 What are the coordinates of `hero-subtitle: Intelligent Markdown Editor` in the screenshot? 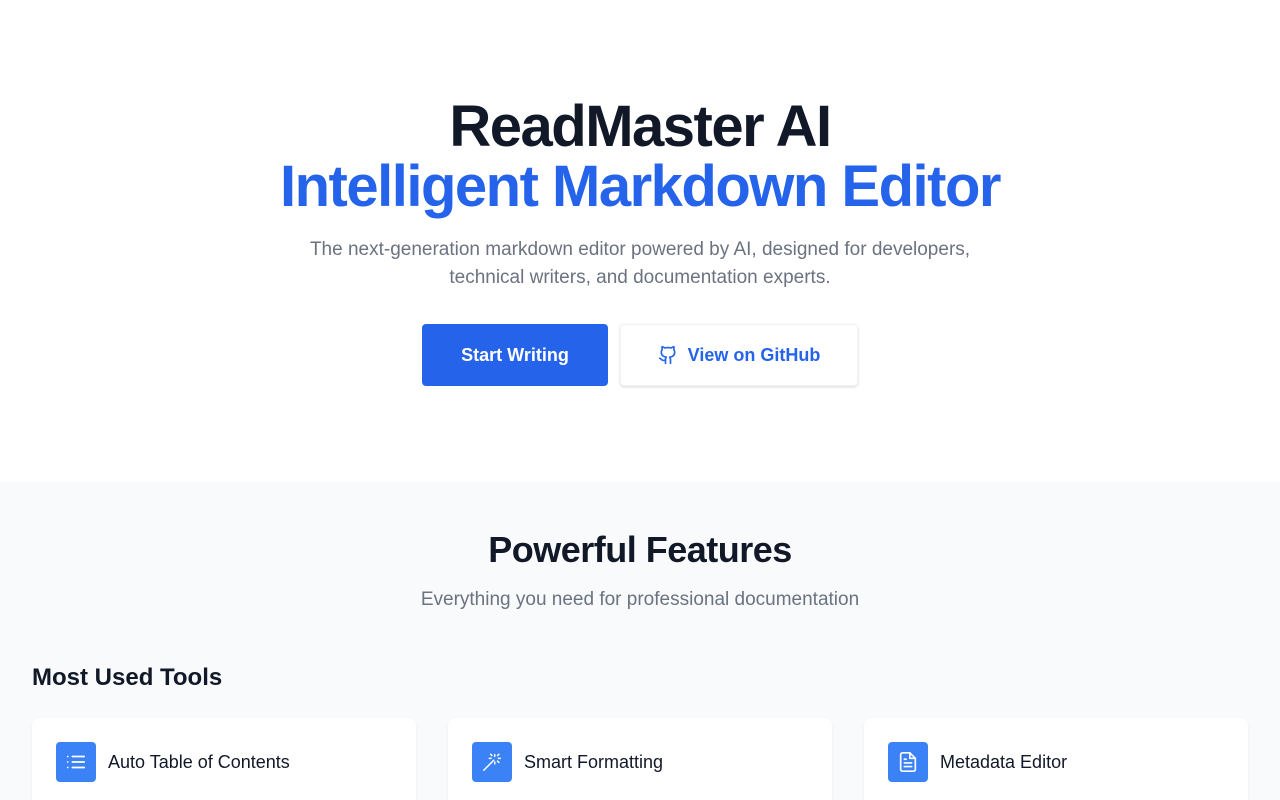 It's located at (640, 186).